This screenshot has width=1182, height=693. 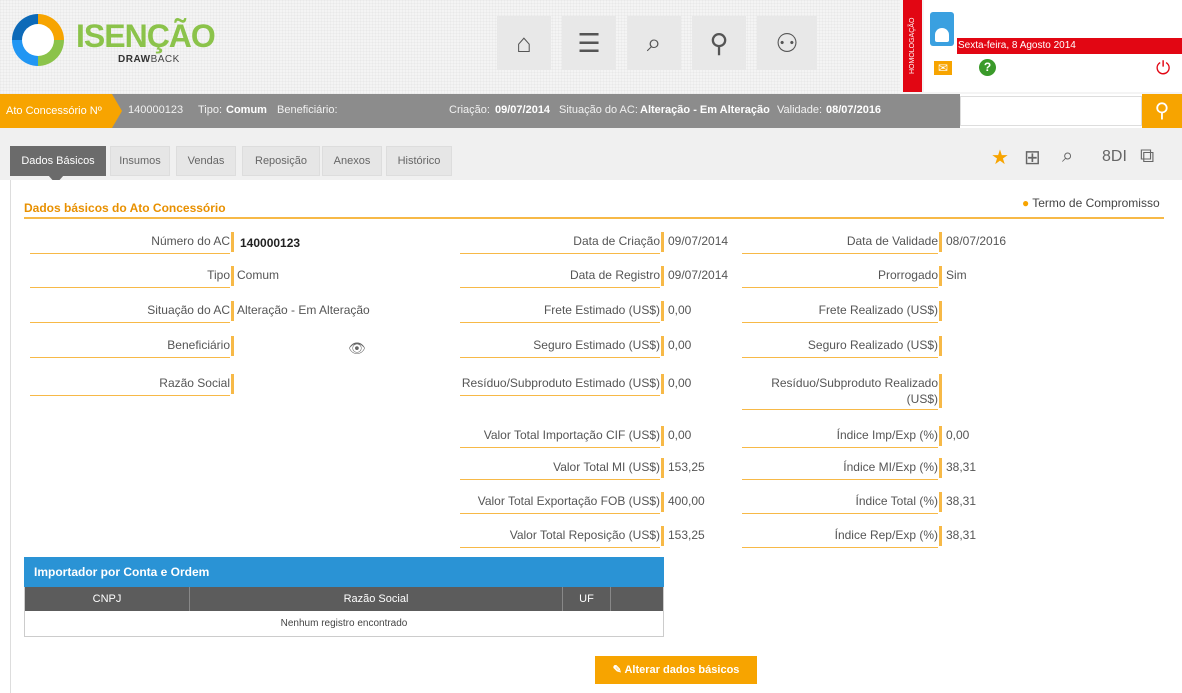 I want to click on column-uf: UF, so click(x=587, y=599).